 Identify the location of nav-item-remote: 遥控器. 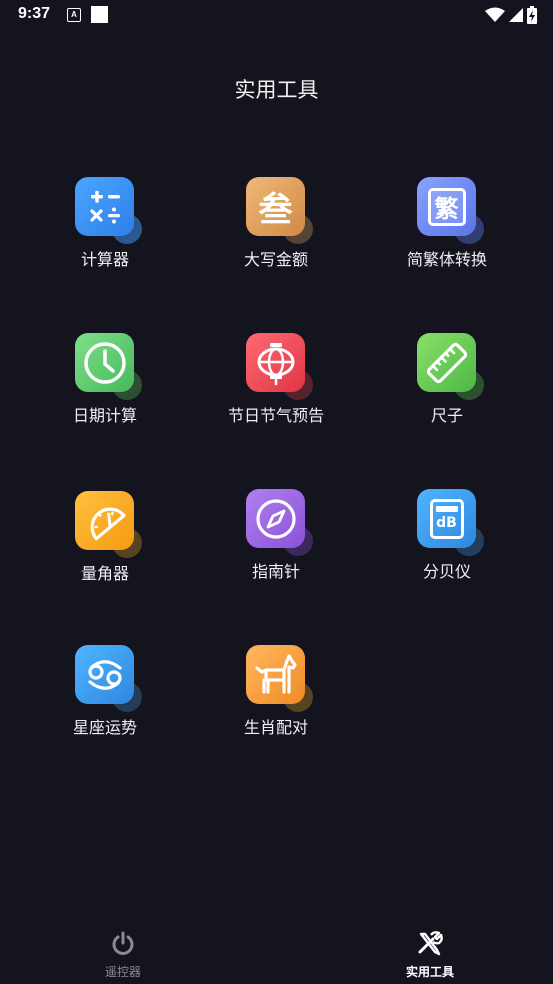
(123, 955).